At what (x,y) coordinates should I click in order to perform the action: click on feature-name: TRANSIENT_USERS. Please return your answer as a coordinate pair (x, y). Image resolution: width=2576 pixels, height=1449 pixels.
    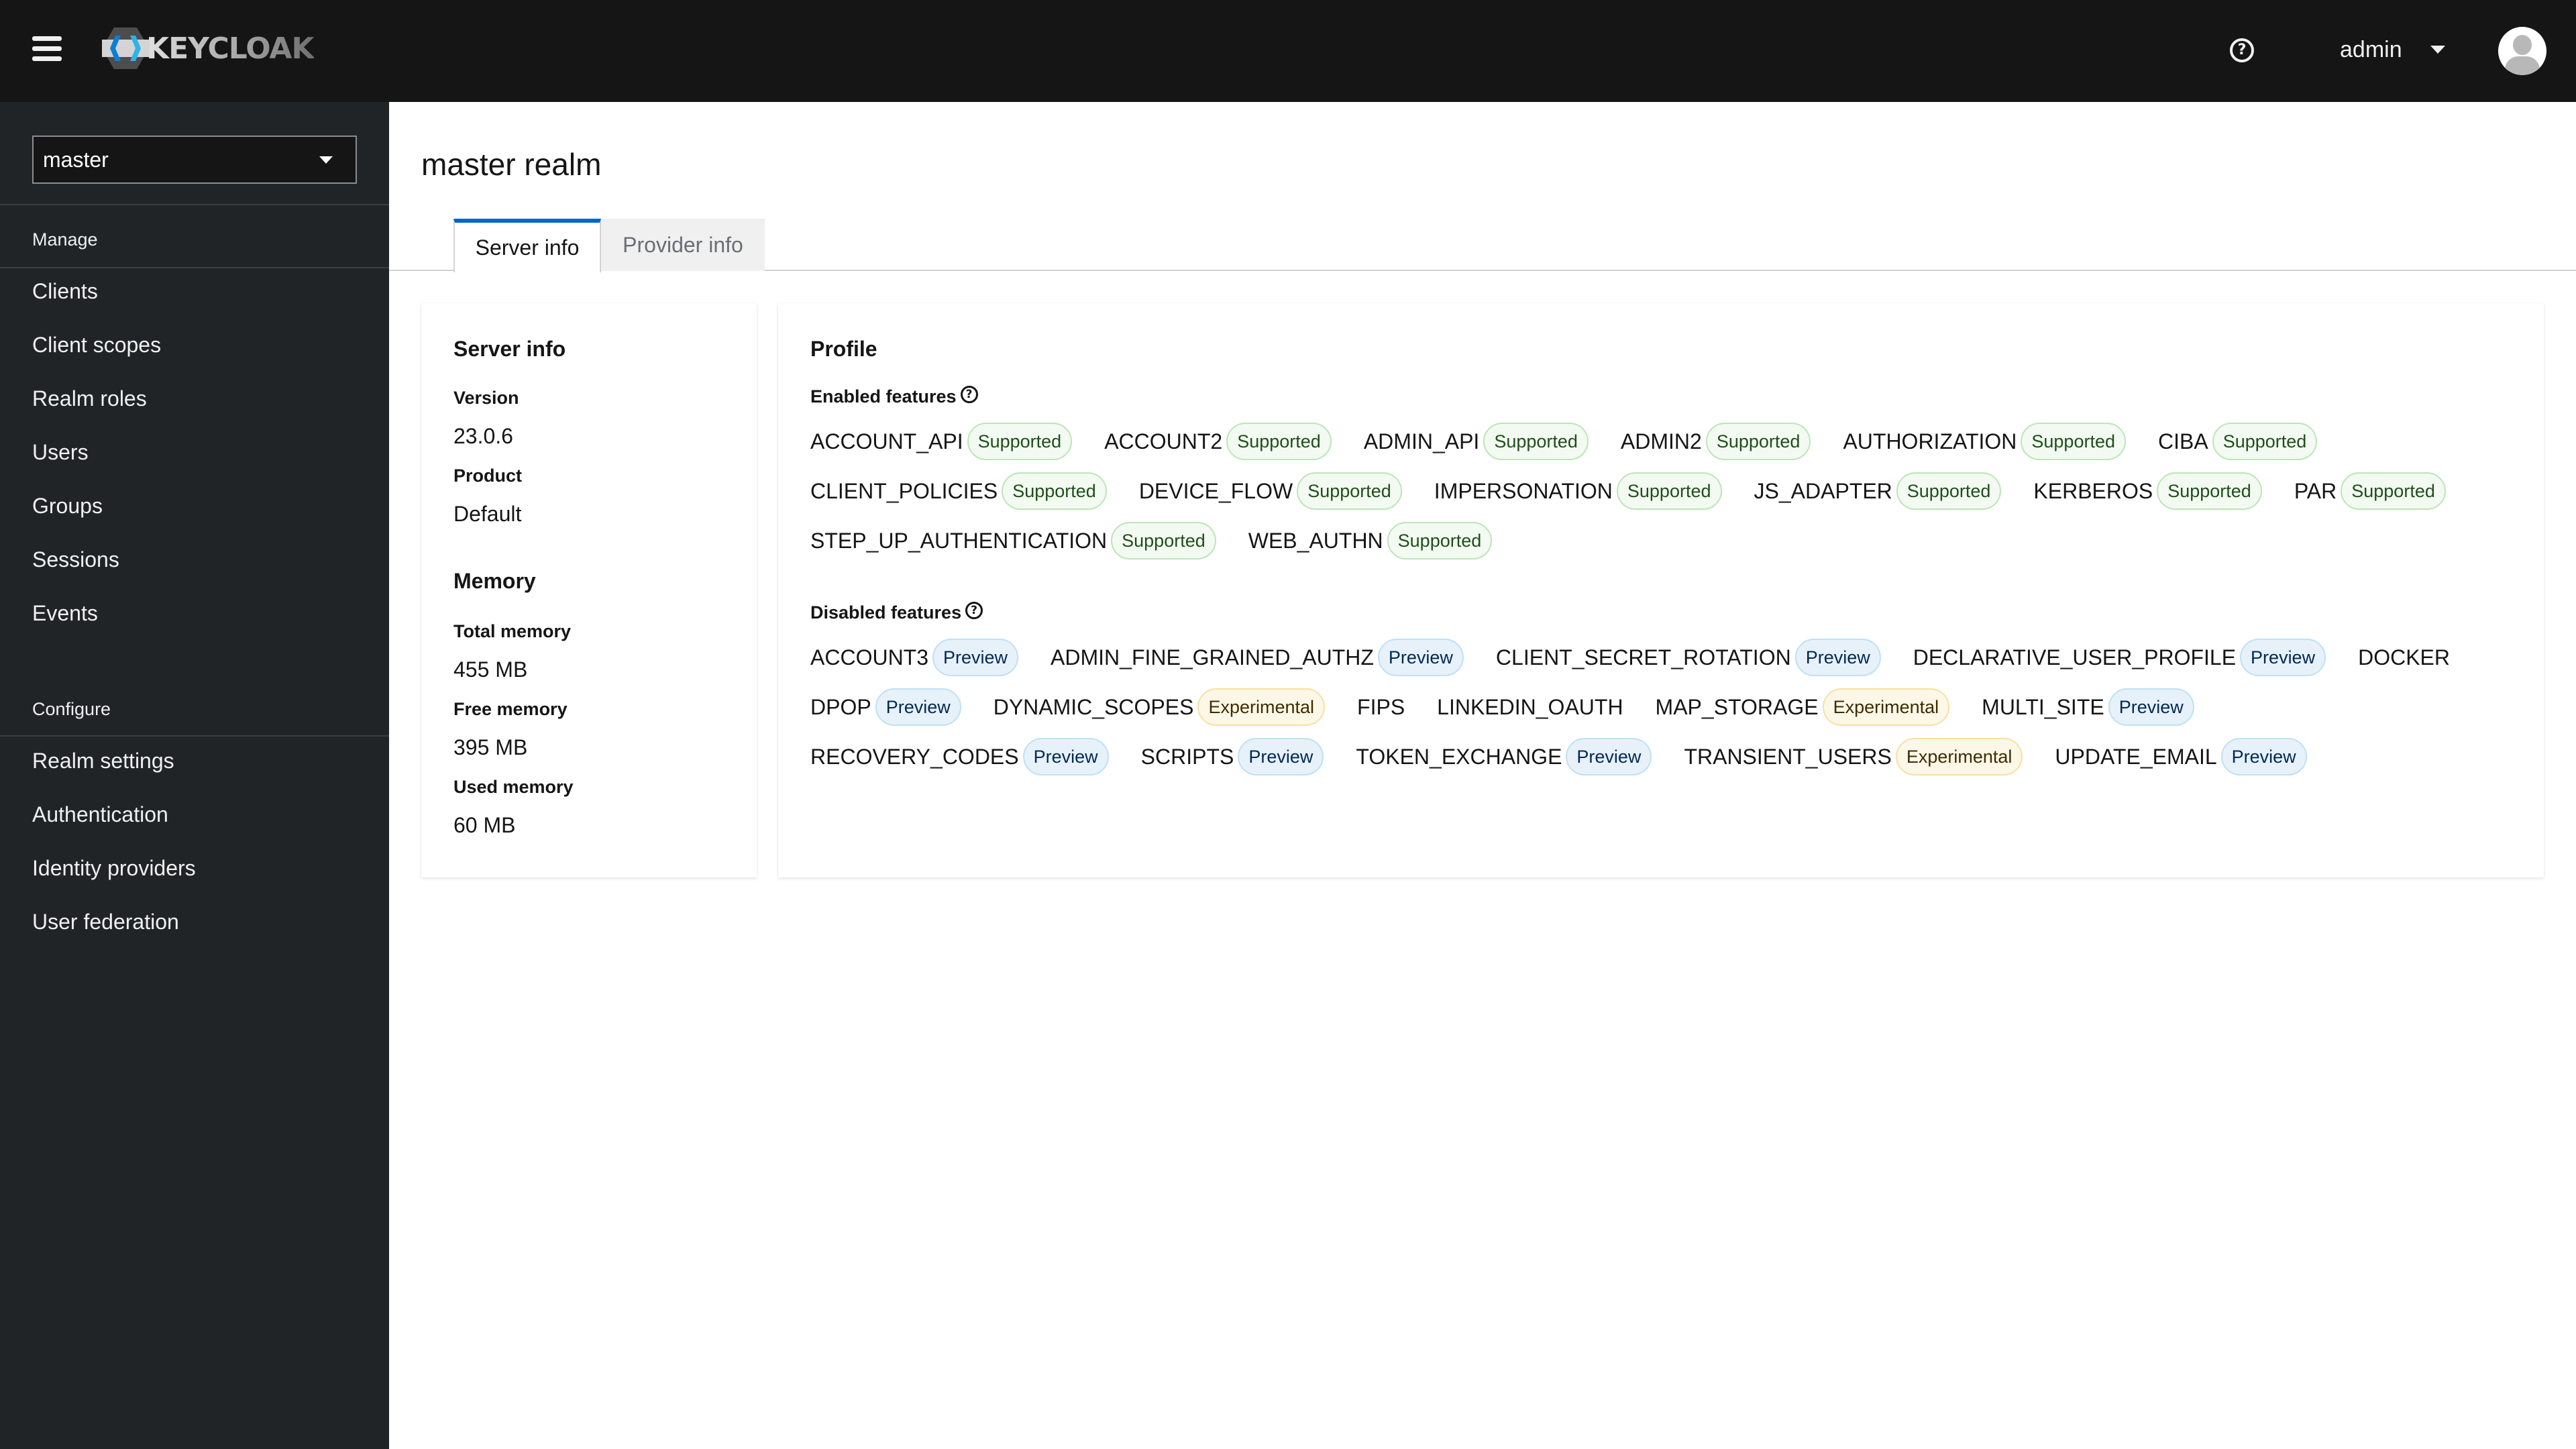
    Looking at the image, I should click on (1788, 756).